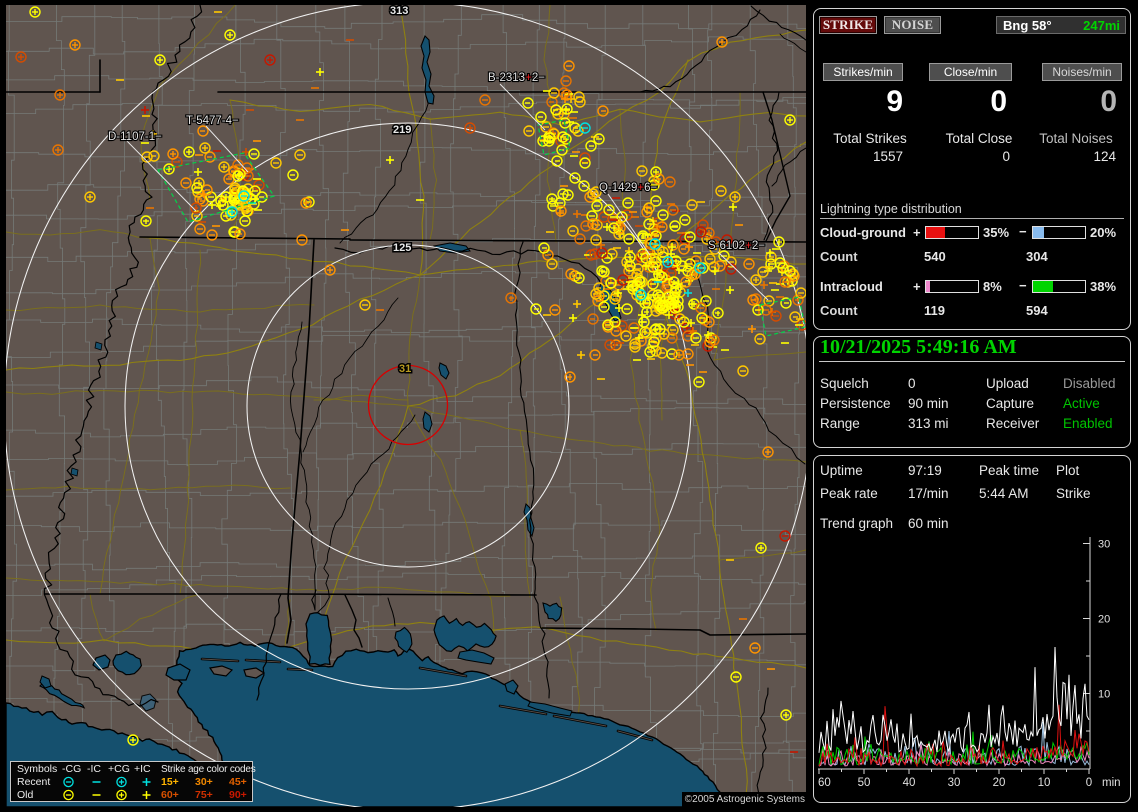 Image resolution: width=1138 pixels, height=812 pixels. What do you see at coordinates (864, 783) in the screenshot?
I see `svg-text: 50` at bounding box center [864, 783].